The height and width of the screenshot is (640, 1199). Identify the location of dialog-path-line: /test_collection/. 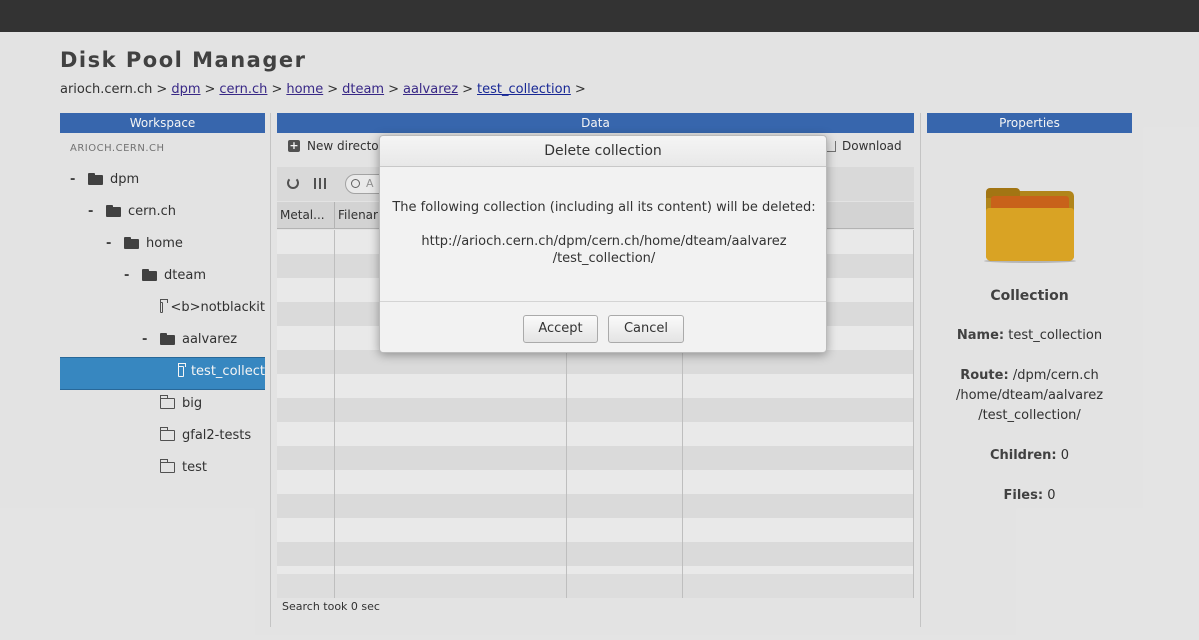
(604, 258).